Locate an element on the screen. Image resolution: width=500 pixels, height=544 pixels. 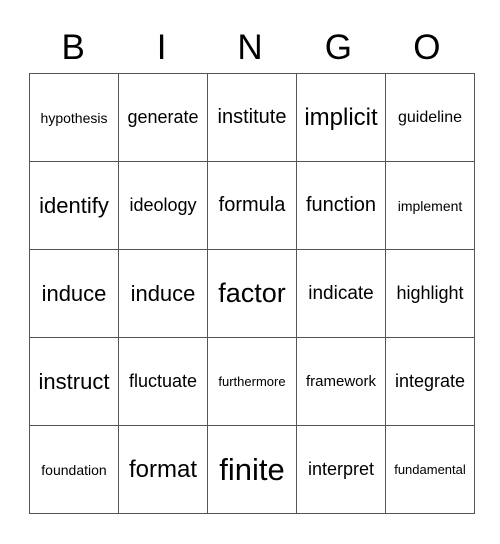
bingo-cell: identify is located at coordinates (74, 205).